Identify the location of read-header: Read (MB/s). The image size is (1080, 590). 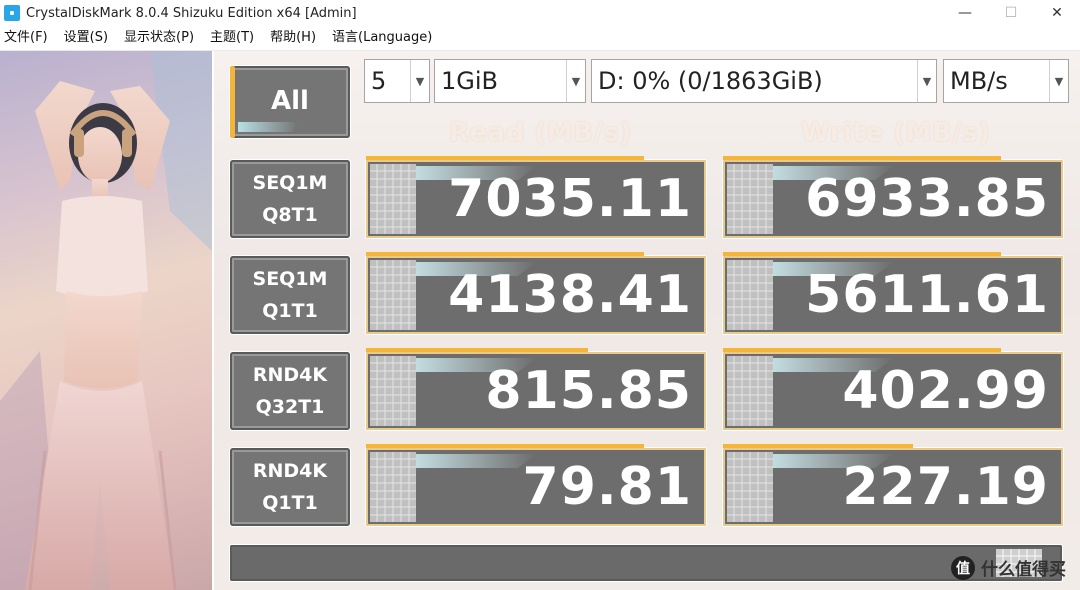
(540, 133).